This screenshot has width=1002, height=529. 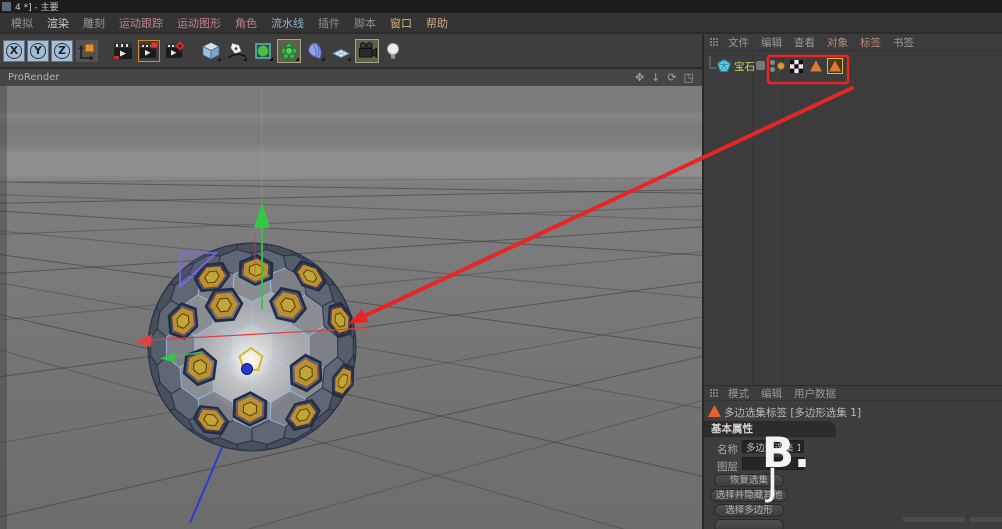 I want to click on menu-item-sculpt: 雕刻, so click(x=94, y=23).